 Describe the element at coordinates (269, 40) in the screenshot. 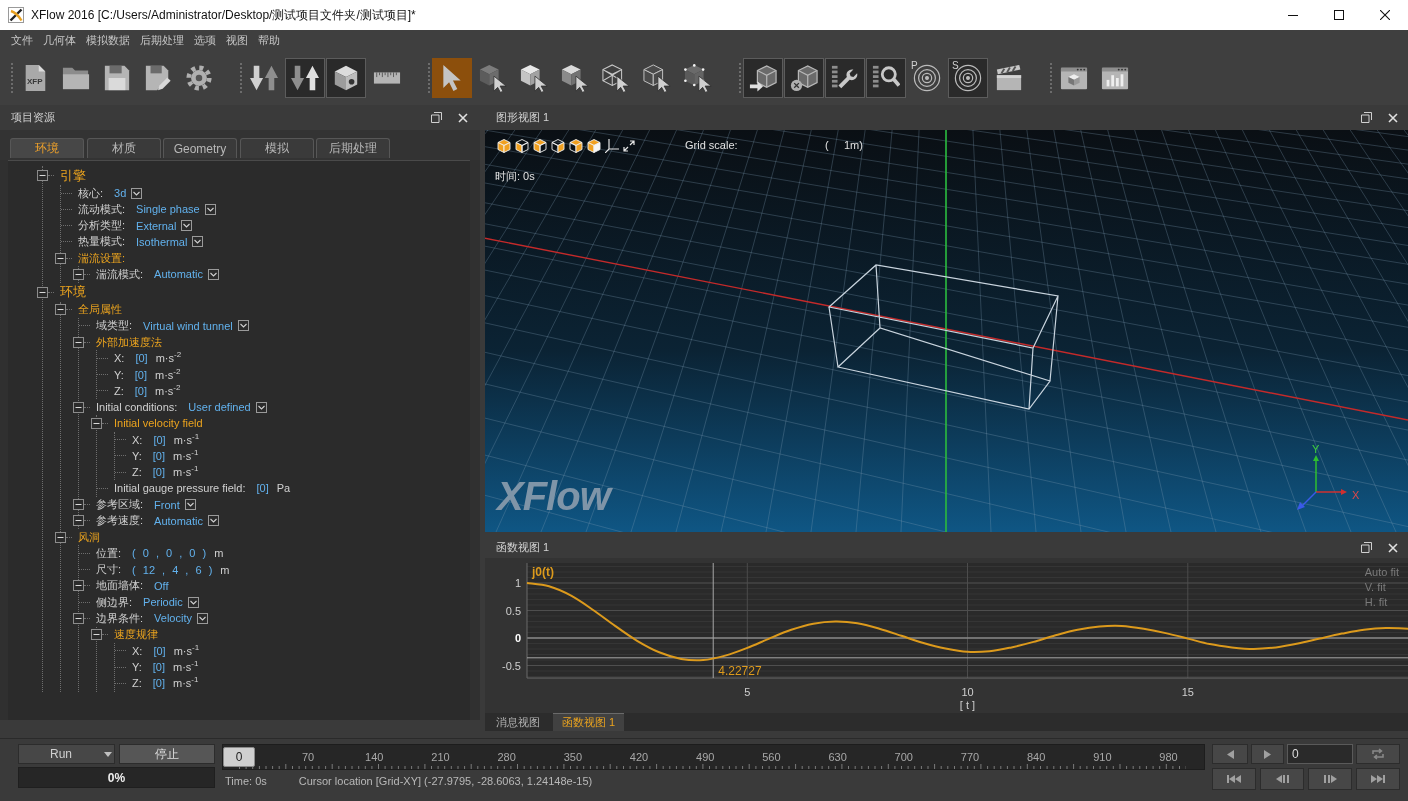

I see `menu-item: 帮助` at that location.